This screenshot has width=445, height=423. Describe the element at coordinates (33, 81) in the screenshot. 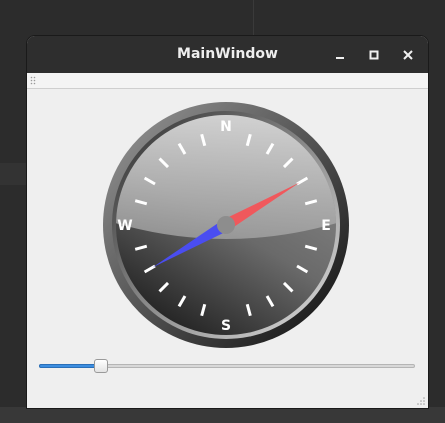

I see `toolbar-grip-icon` at that location.